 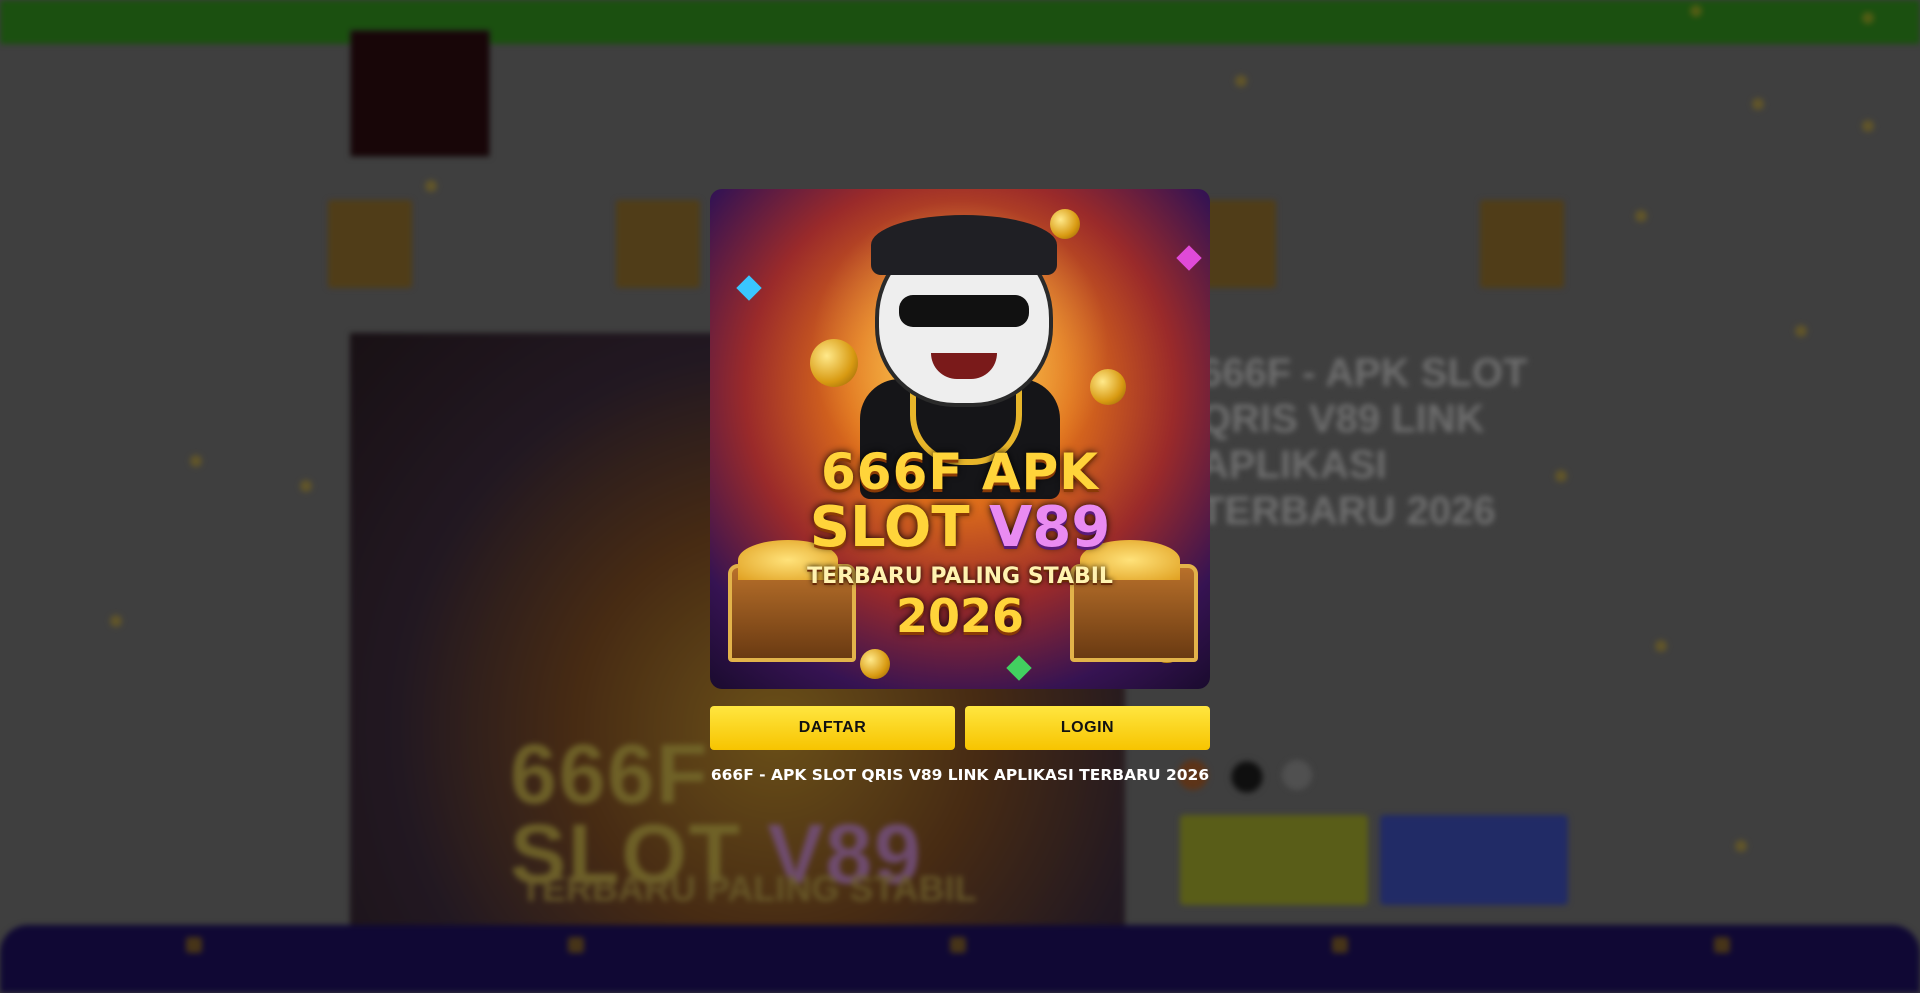 What do you see at coordinates (899, 527) in the screenshot?
I see `poster-slot-text: SLOT` at bounding box center [899, 527].